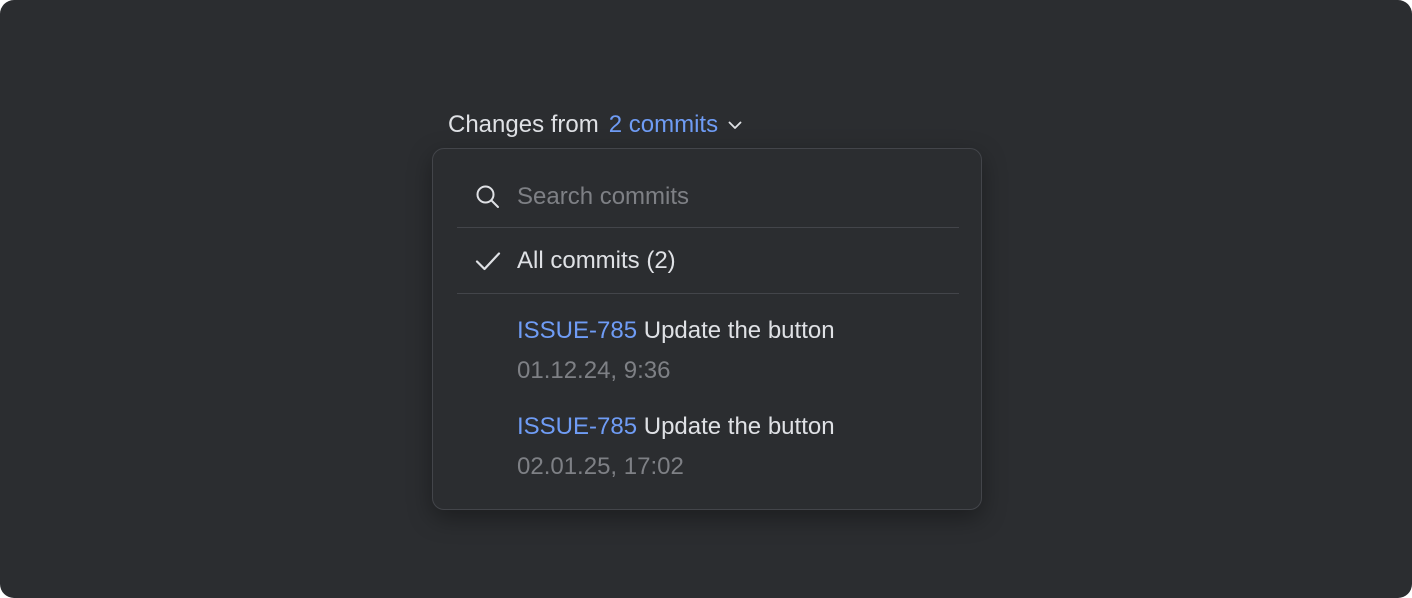 This screenshot has width=1412, height=598. Describe the element at coordinates (735, 125) in the screenshot. I see `chevron-down-icon` at that location.